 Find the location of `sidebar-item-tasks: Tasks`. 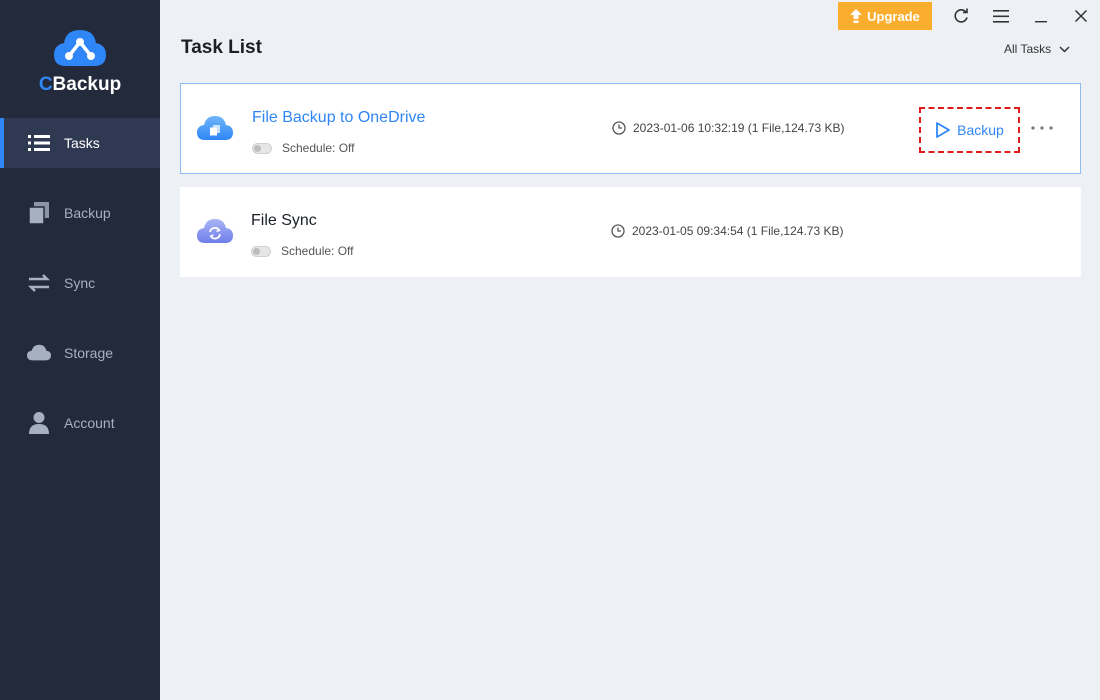

sidebar-item-tasks: Tasks is located at coordinates (80, 143).